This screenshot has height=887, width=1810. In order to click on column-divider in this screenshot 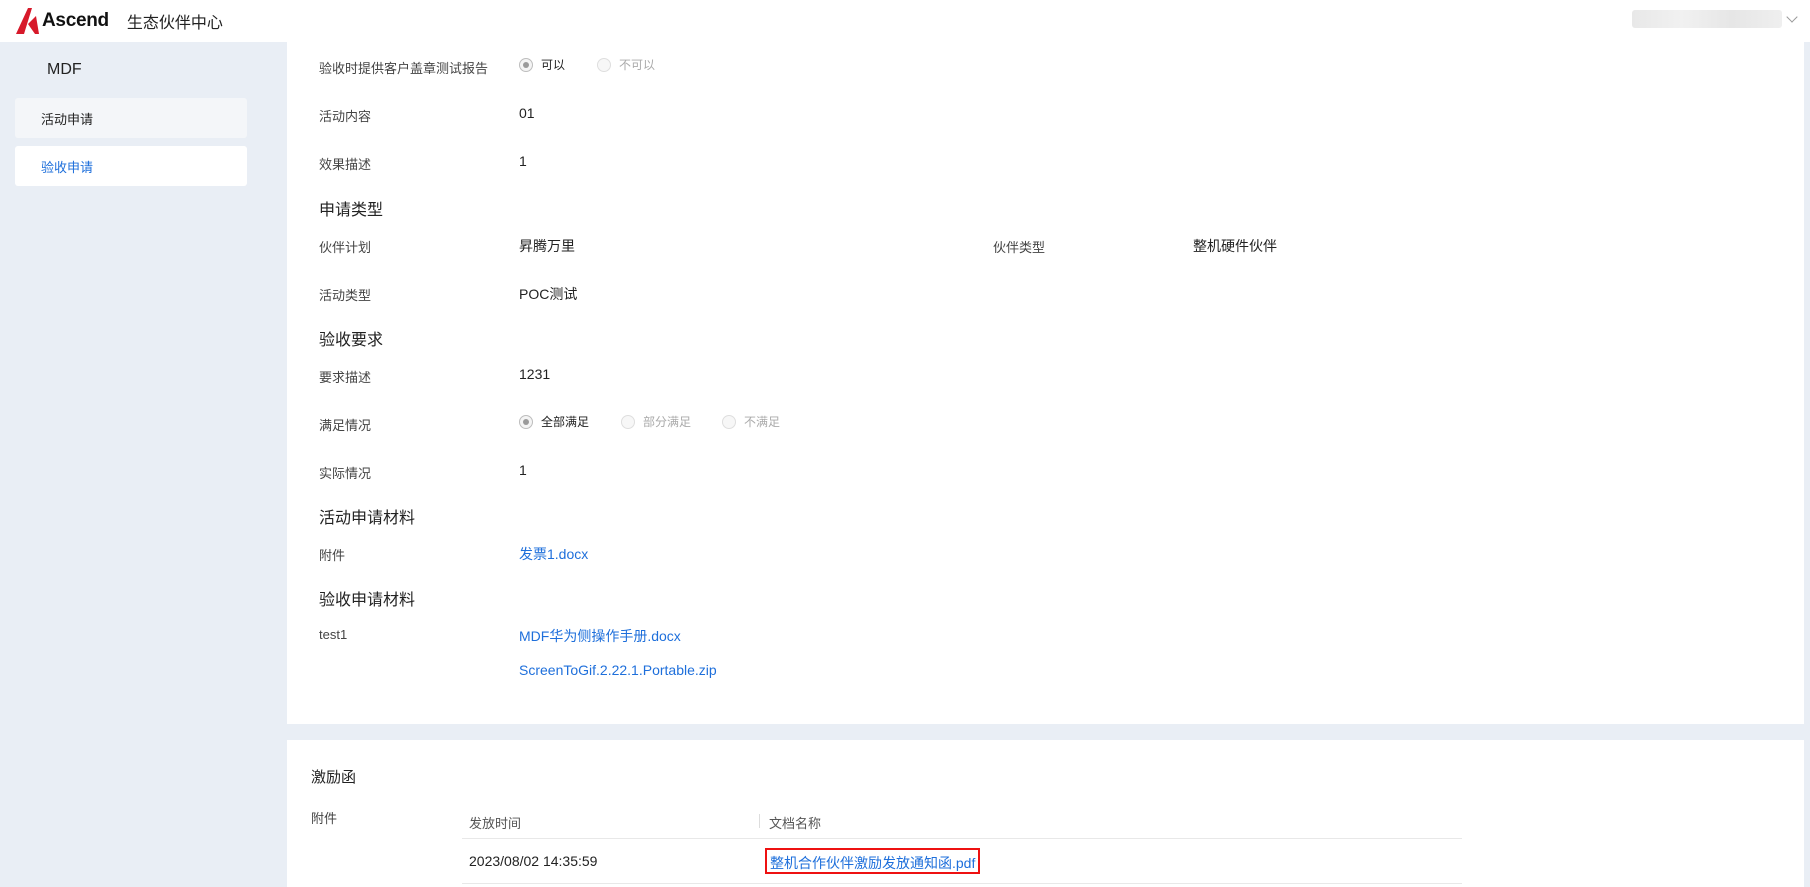, I will do `click(759, 821)`.